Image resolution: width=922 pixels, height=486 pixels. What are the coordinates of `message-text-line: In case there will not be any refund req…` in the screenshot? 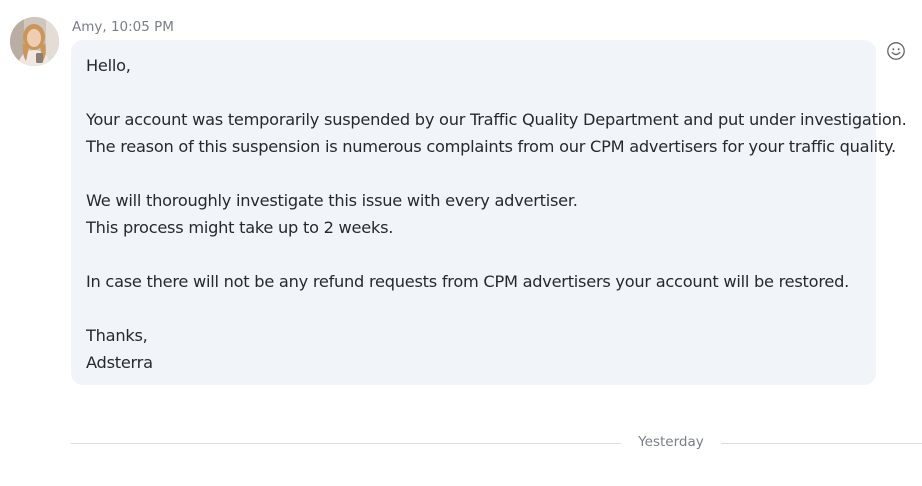 It's located at (467, 281).